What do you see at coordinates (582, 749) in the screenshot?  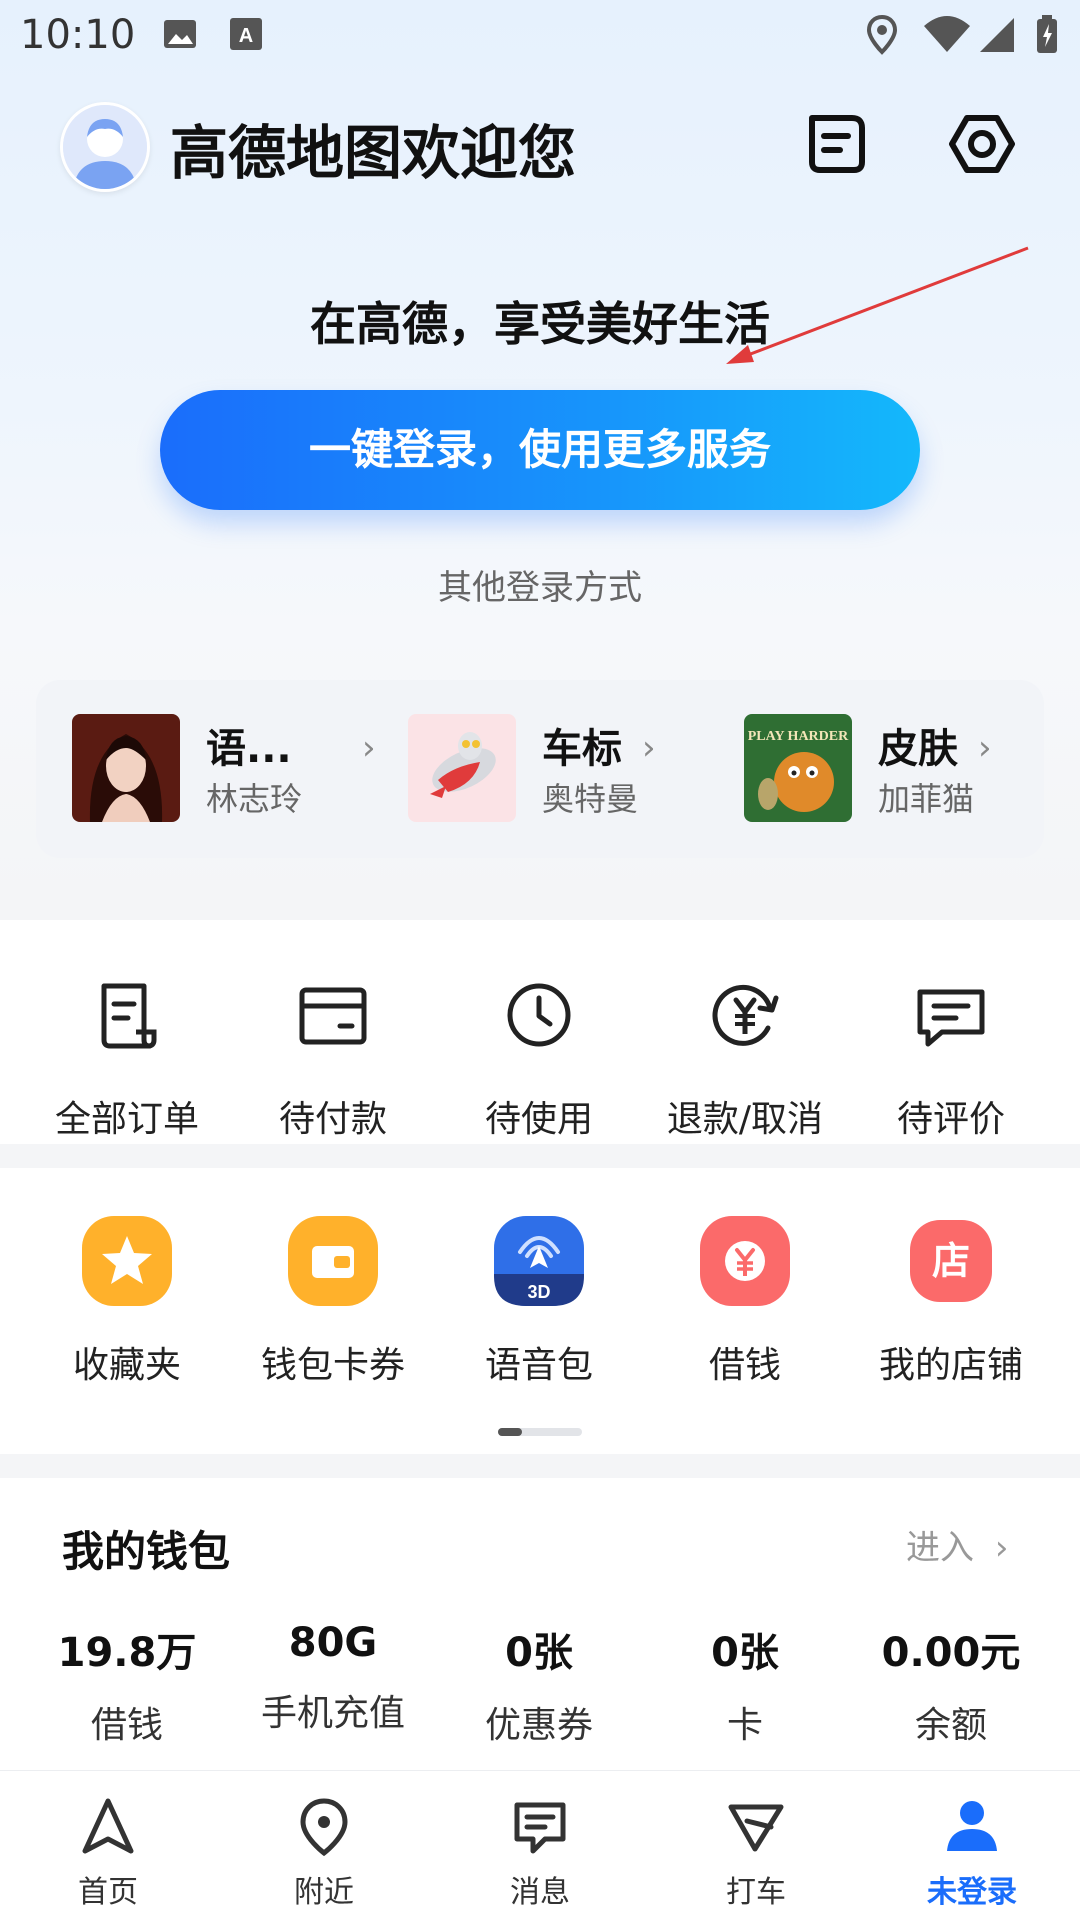 I see `promo-title: 车标` at bounding box center [582, 749].